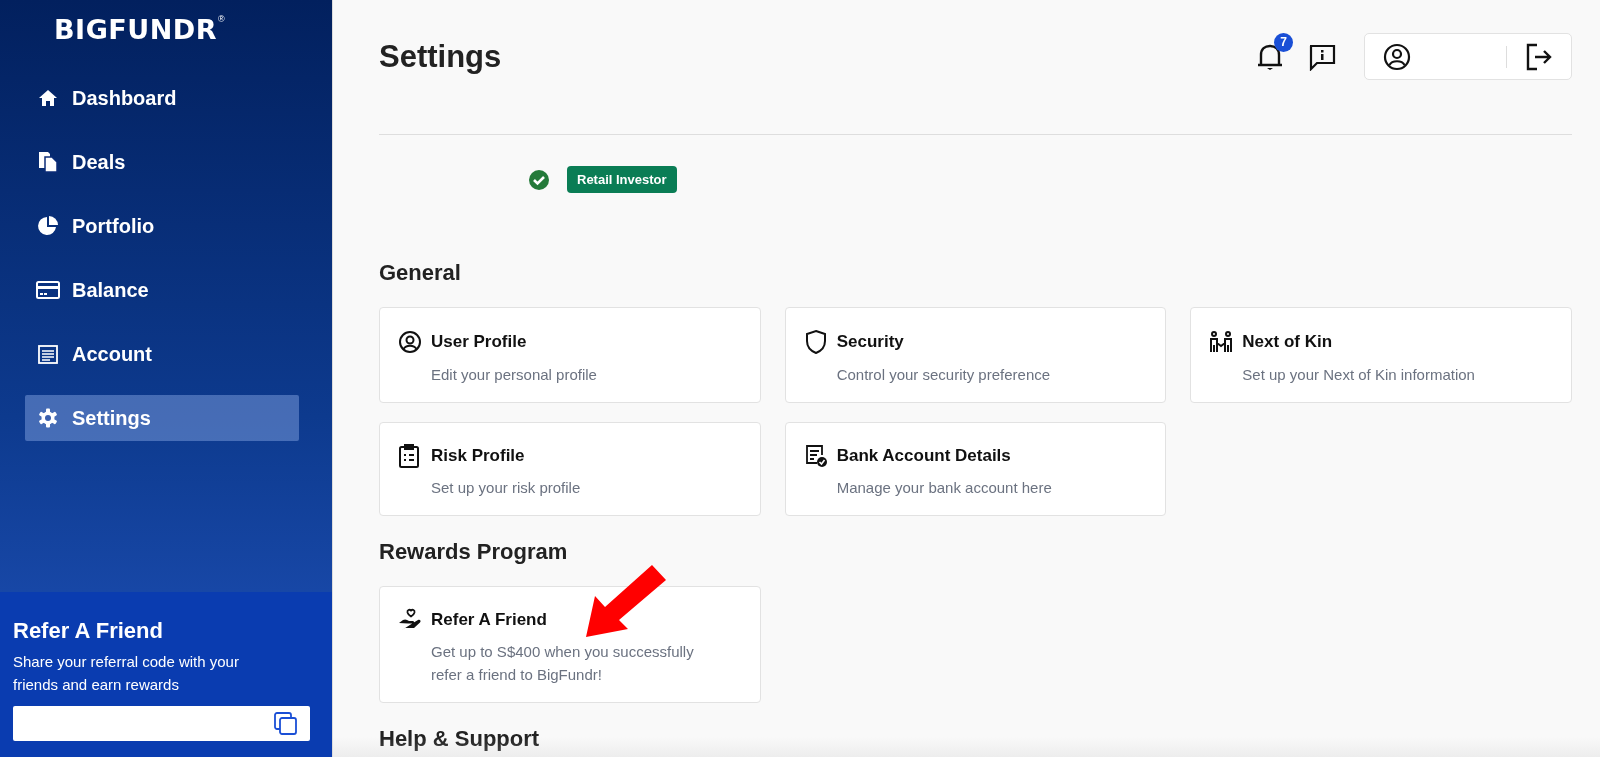 The height and width of the screenshot is (757, 1600). Describe the element at coordinates (570, 469) in the screenshot. I see `settings-card: Risk Profile Set up your risk profile` at that location.